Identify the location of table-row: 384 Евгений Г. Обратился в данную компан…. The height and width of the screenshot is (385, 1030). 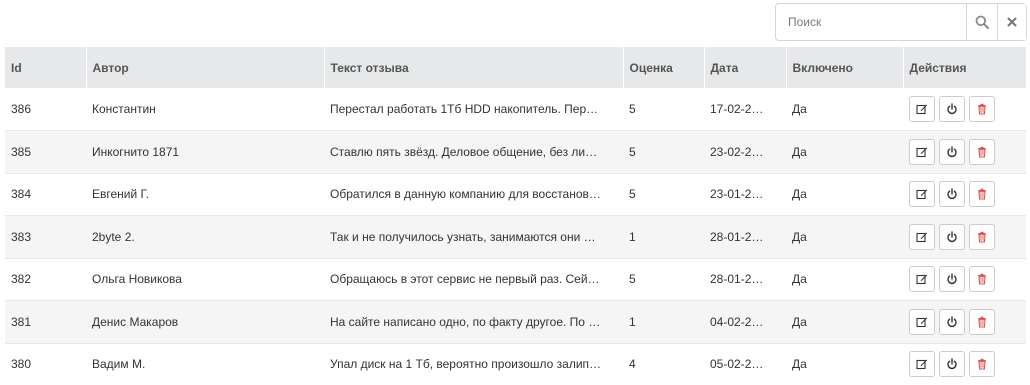
(515, 194).